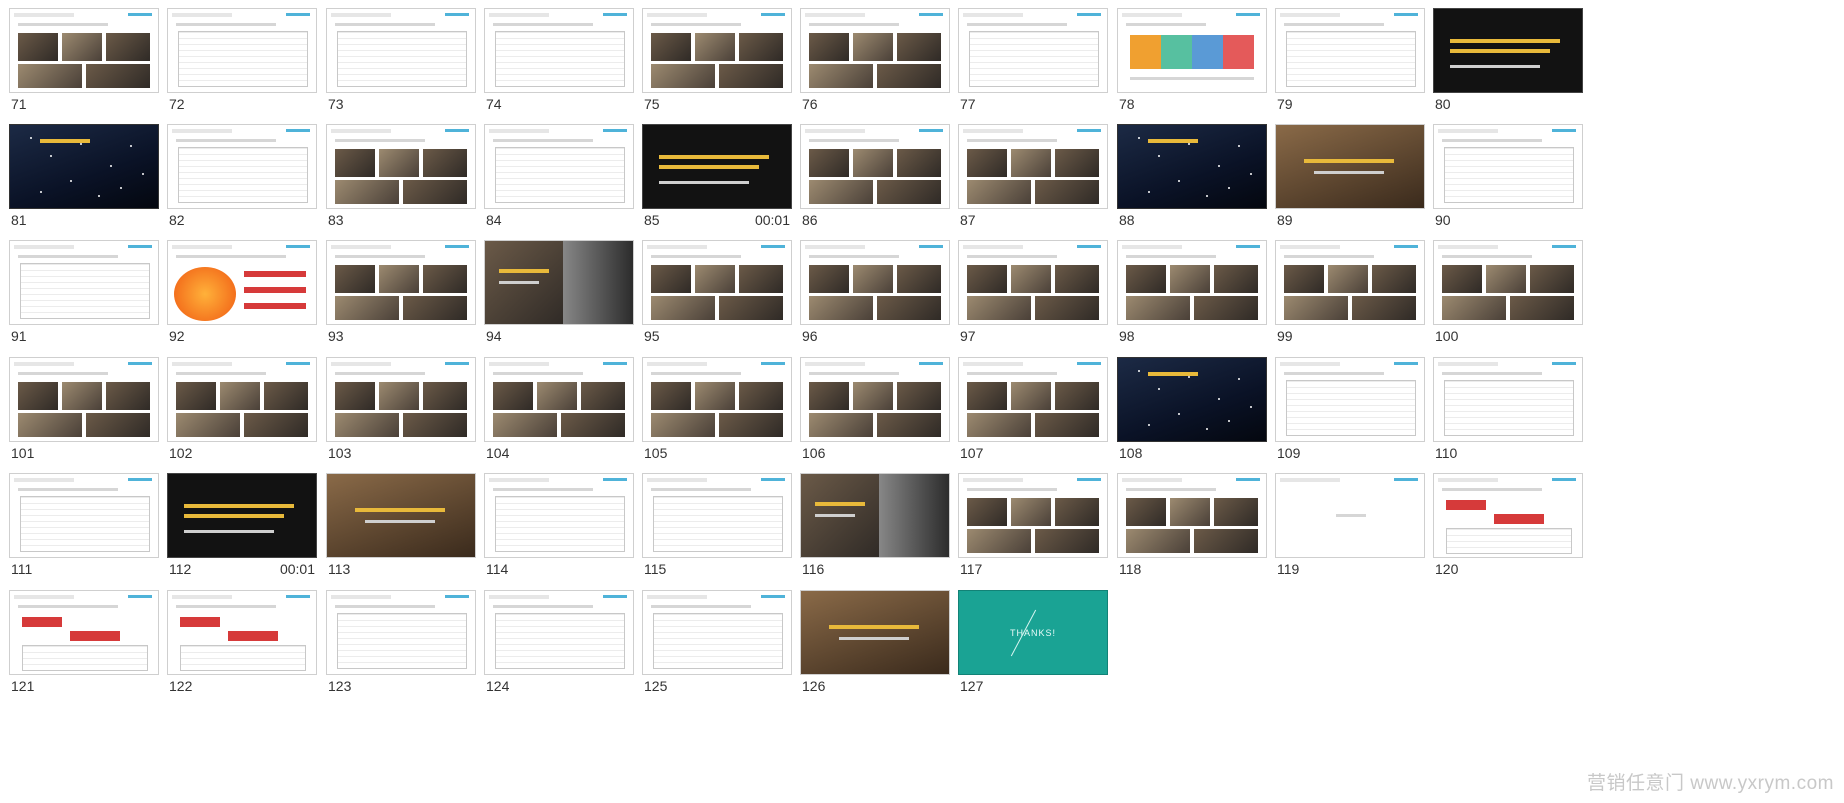  I want to click on slide-thumbnail-cell: 96, so click(875, 292).